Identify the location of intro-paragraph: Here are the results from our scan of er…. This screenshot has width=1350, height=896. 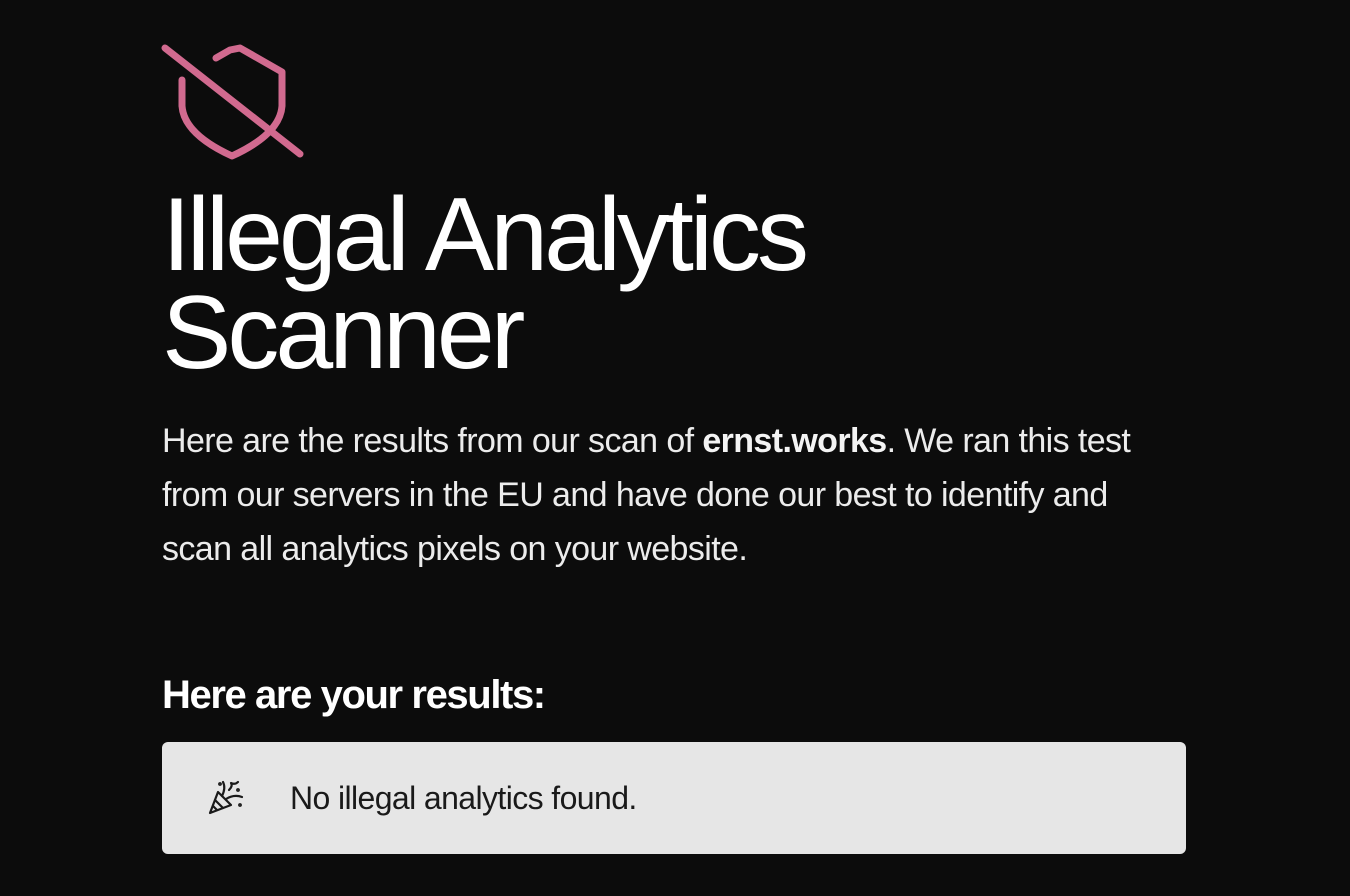
(662, 495).